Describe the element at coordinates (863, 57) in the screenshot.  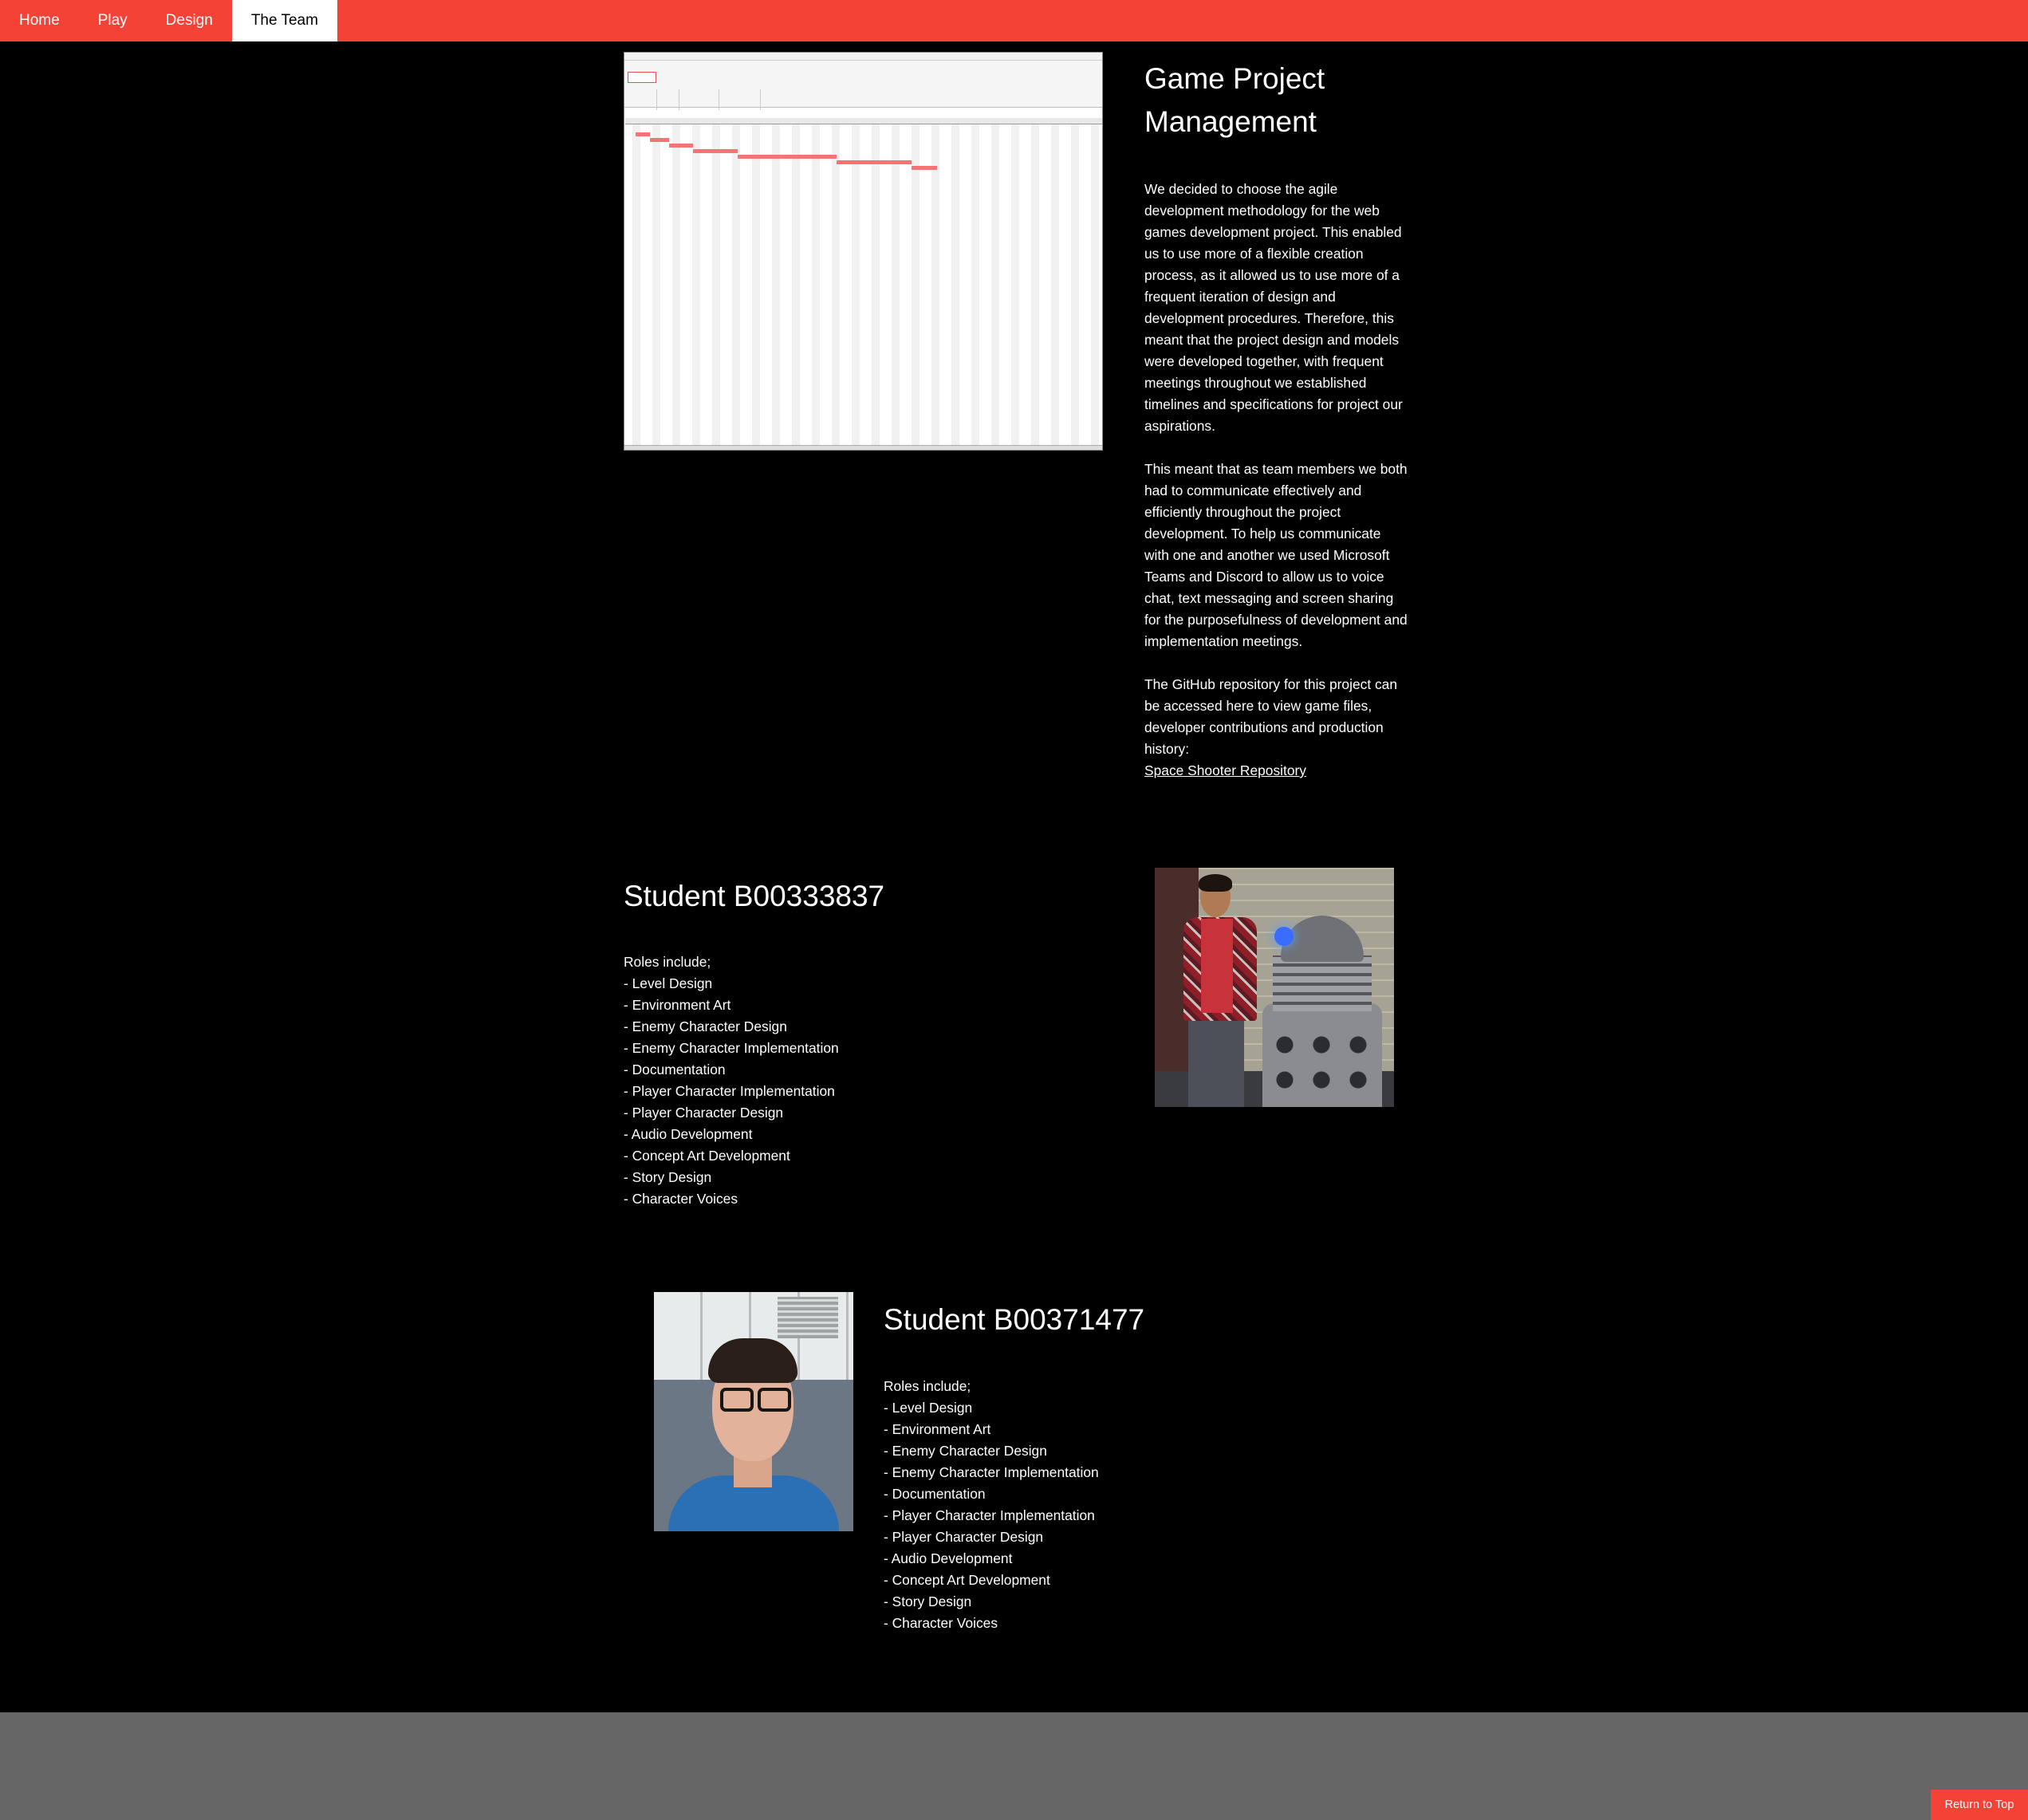
I see `gantt-titlebar` at that location.